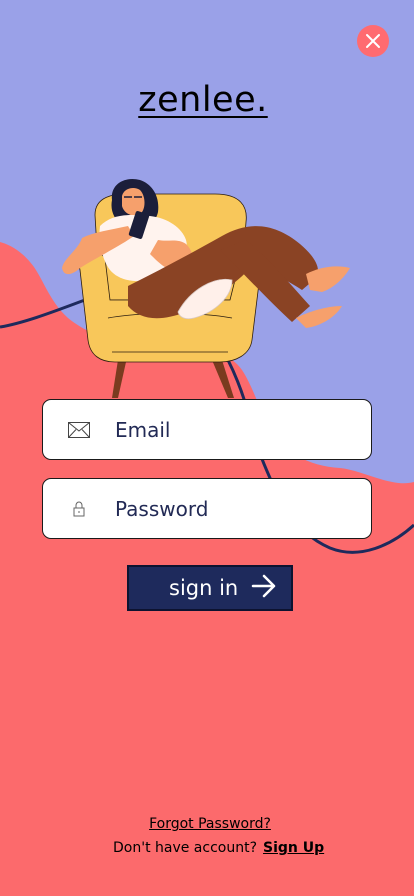 The width and height of the screenshot is (414, 896). Describe the element at coordinates (207, 429) in the screenshot. I see `email-field: Email` at that location.